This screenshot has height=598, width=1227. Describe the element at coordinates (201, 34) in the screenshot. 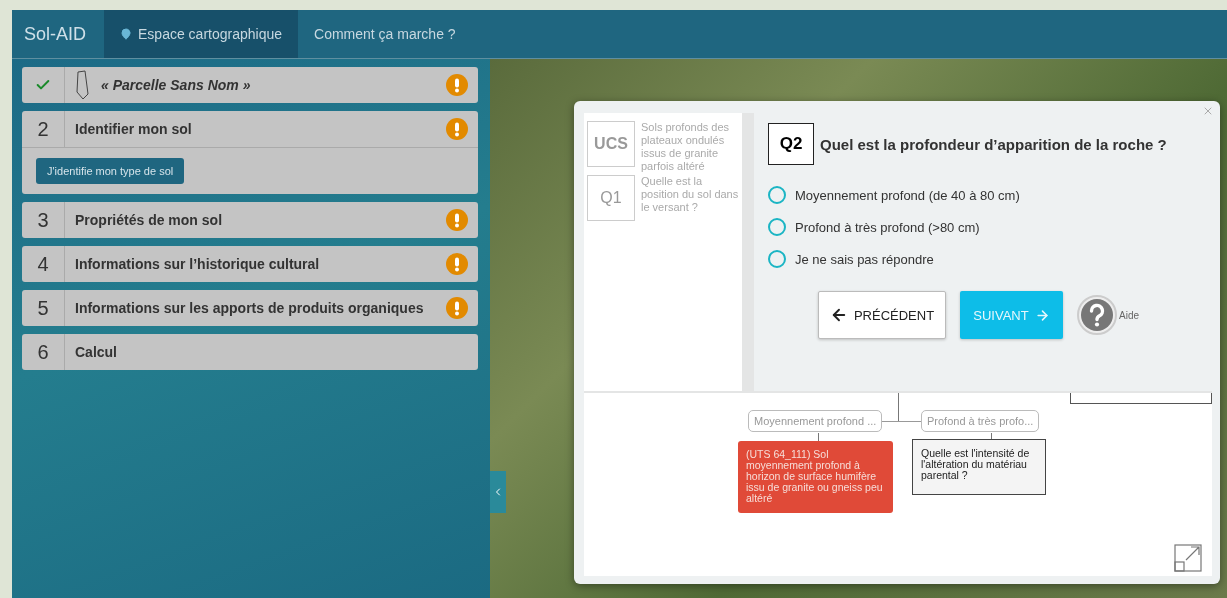

I see `nav-link: Espace cartographique` at that location.